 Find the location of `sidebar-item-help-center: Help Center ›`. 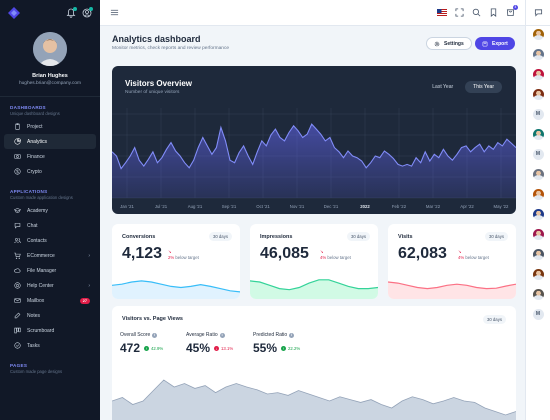

sidebar-item-help-center: Help Center › is located at coordinates (50, 285).